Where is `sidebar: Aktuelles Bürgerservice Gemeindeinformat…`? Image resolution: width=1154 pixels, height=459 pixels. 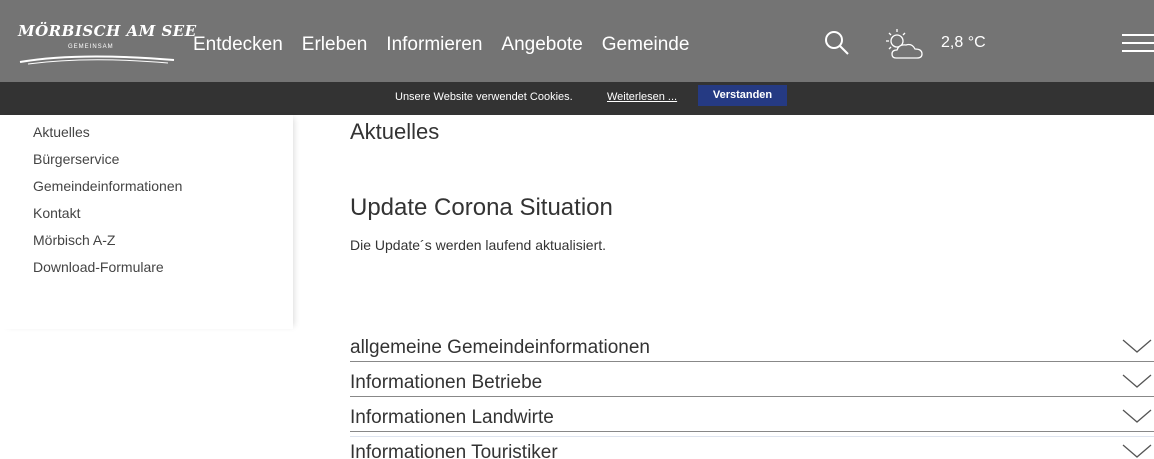
sidebar: Aktuelles Bürgerservice Gemeindeinformat… is located at coordinates (146, 222).